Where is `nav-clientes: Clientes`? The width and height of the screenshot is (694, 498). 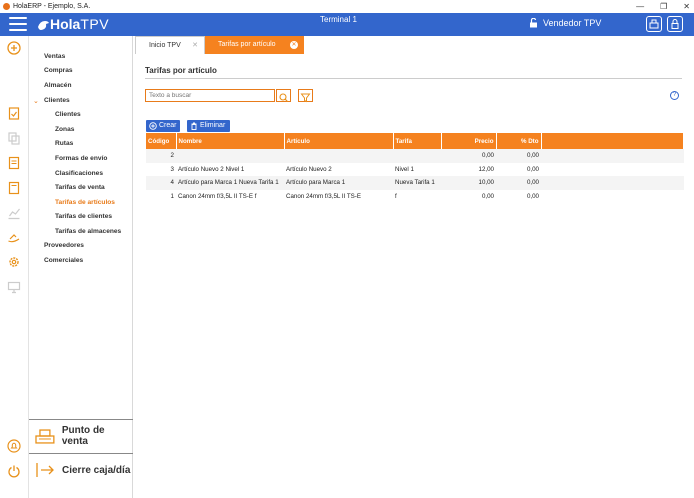 nav-clientes: Clientes is located at coordinates (57, 100).